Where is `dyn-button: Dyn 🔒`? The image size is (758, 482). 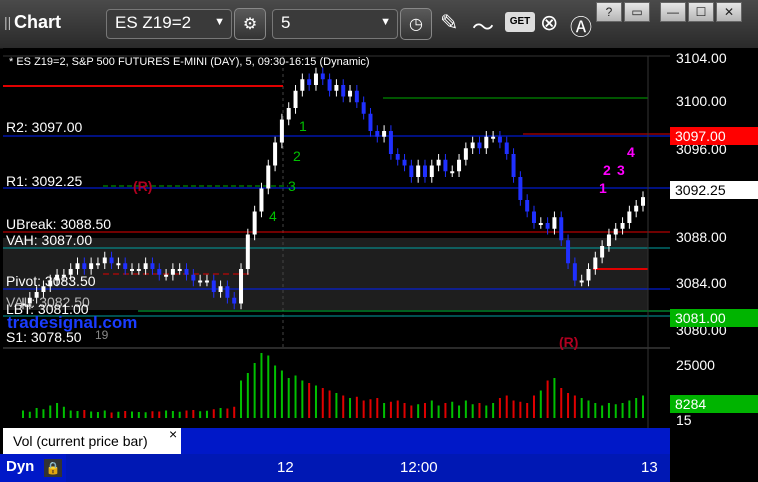 dyn-button: Dyn 🔒 is located at coordinates (33, 468).